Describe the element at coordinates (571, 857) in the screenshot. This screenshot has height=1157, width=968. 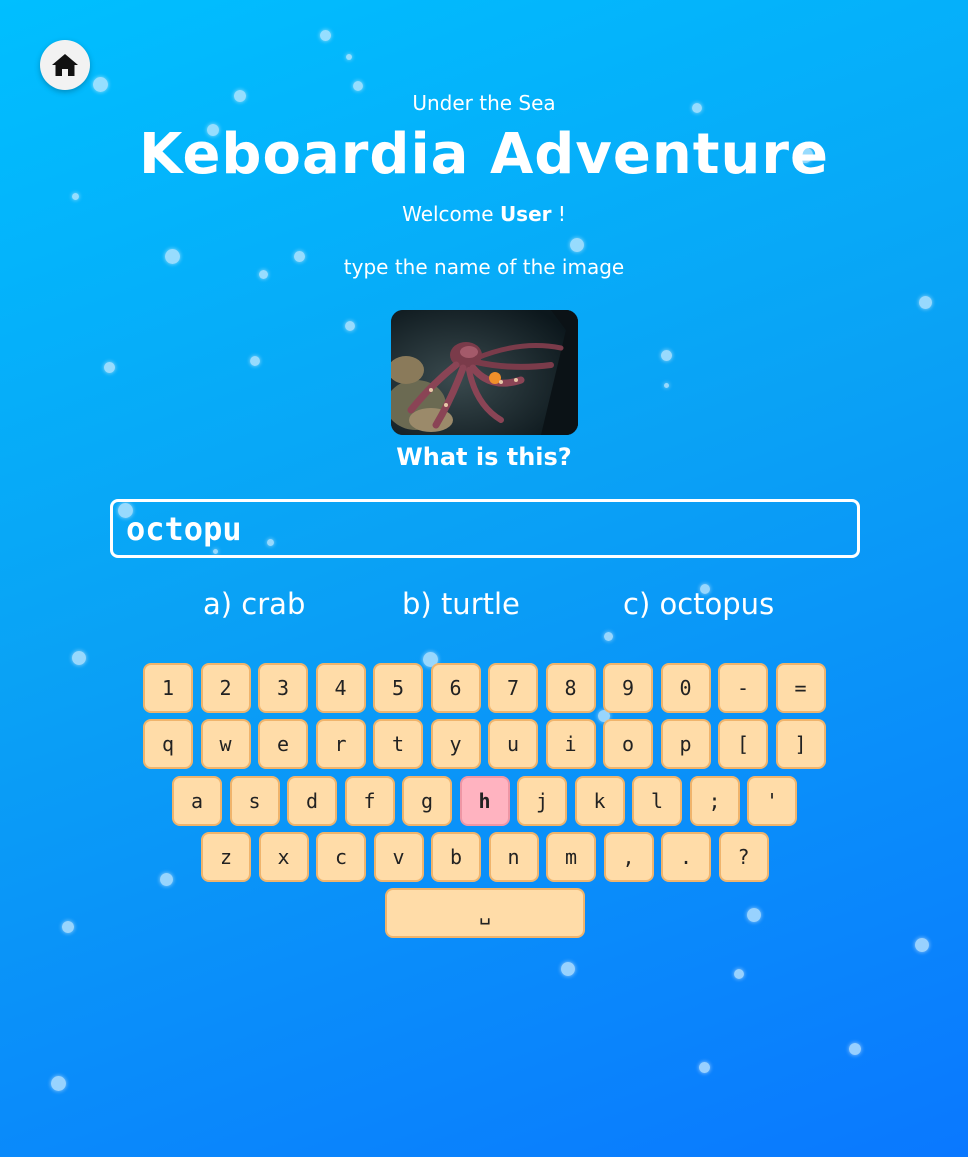
I see `key-m: m` at that location.